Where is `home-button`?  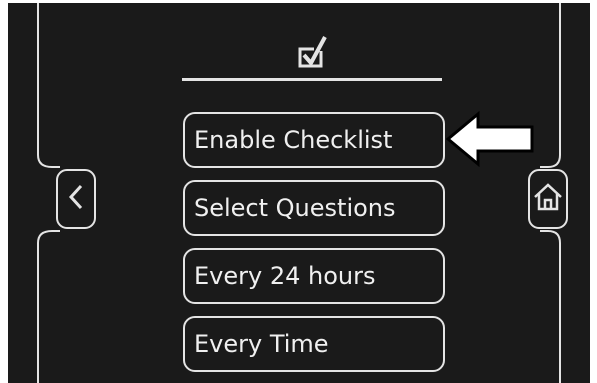
home-button is located at coordinates (548, 199).